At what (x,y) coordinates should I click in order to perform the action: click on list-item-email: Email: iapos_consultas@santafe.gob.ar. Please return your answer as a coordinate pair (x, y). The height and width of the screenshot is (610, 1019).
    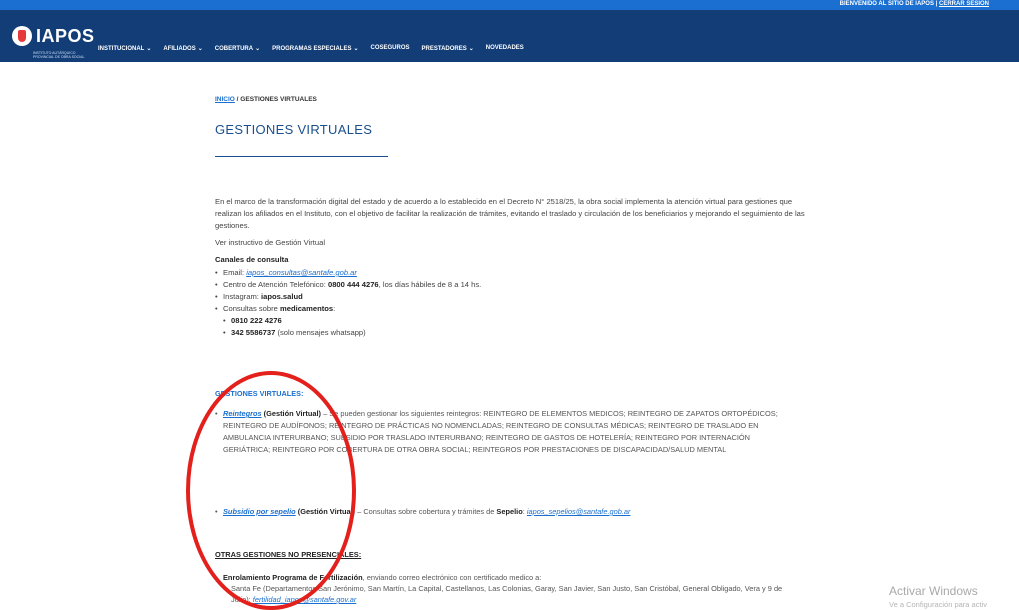
    Looking at the image, I should click on (510, 273).